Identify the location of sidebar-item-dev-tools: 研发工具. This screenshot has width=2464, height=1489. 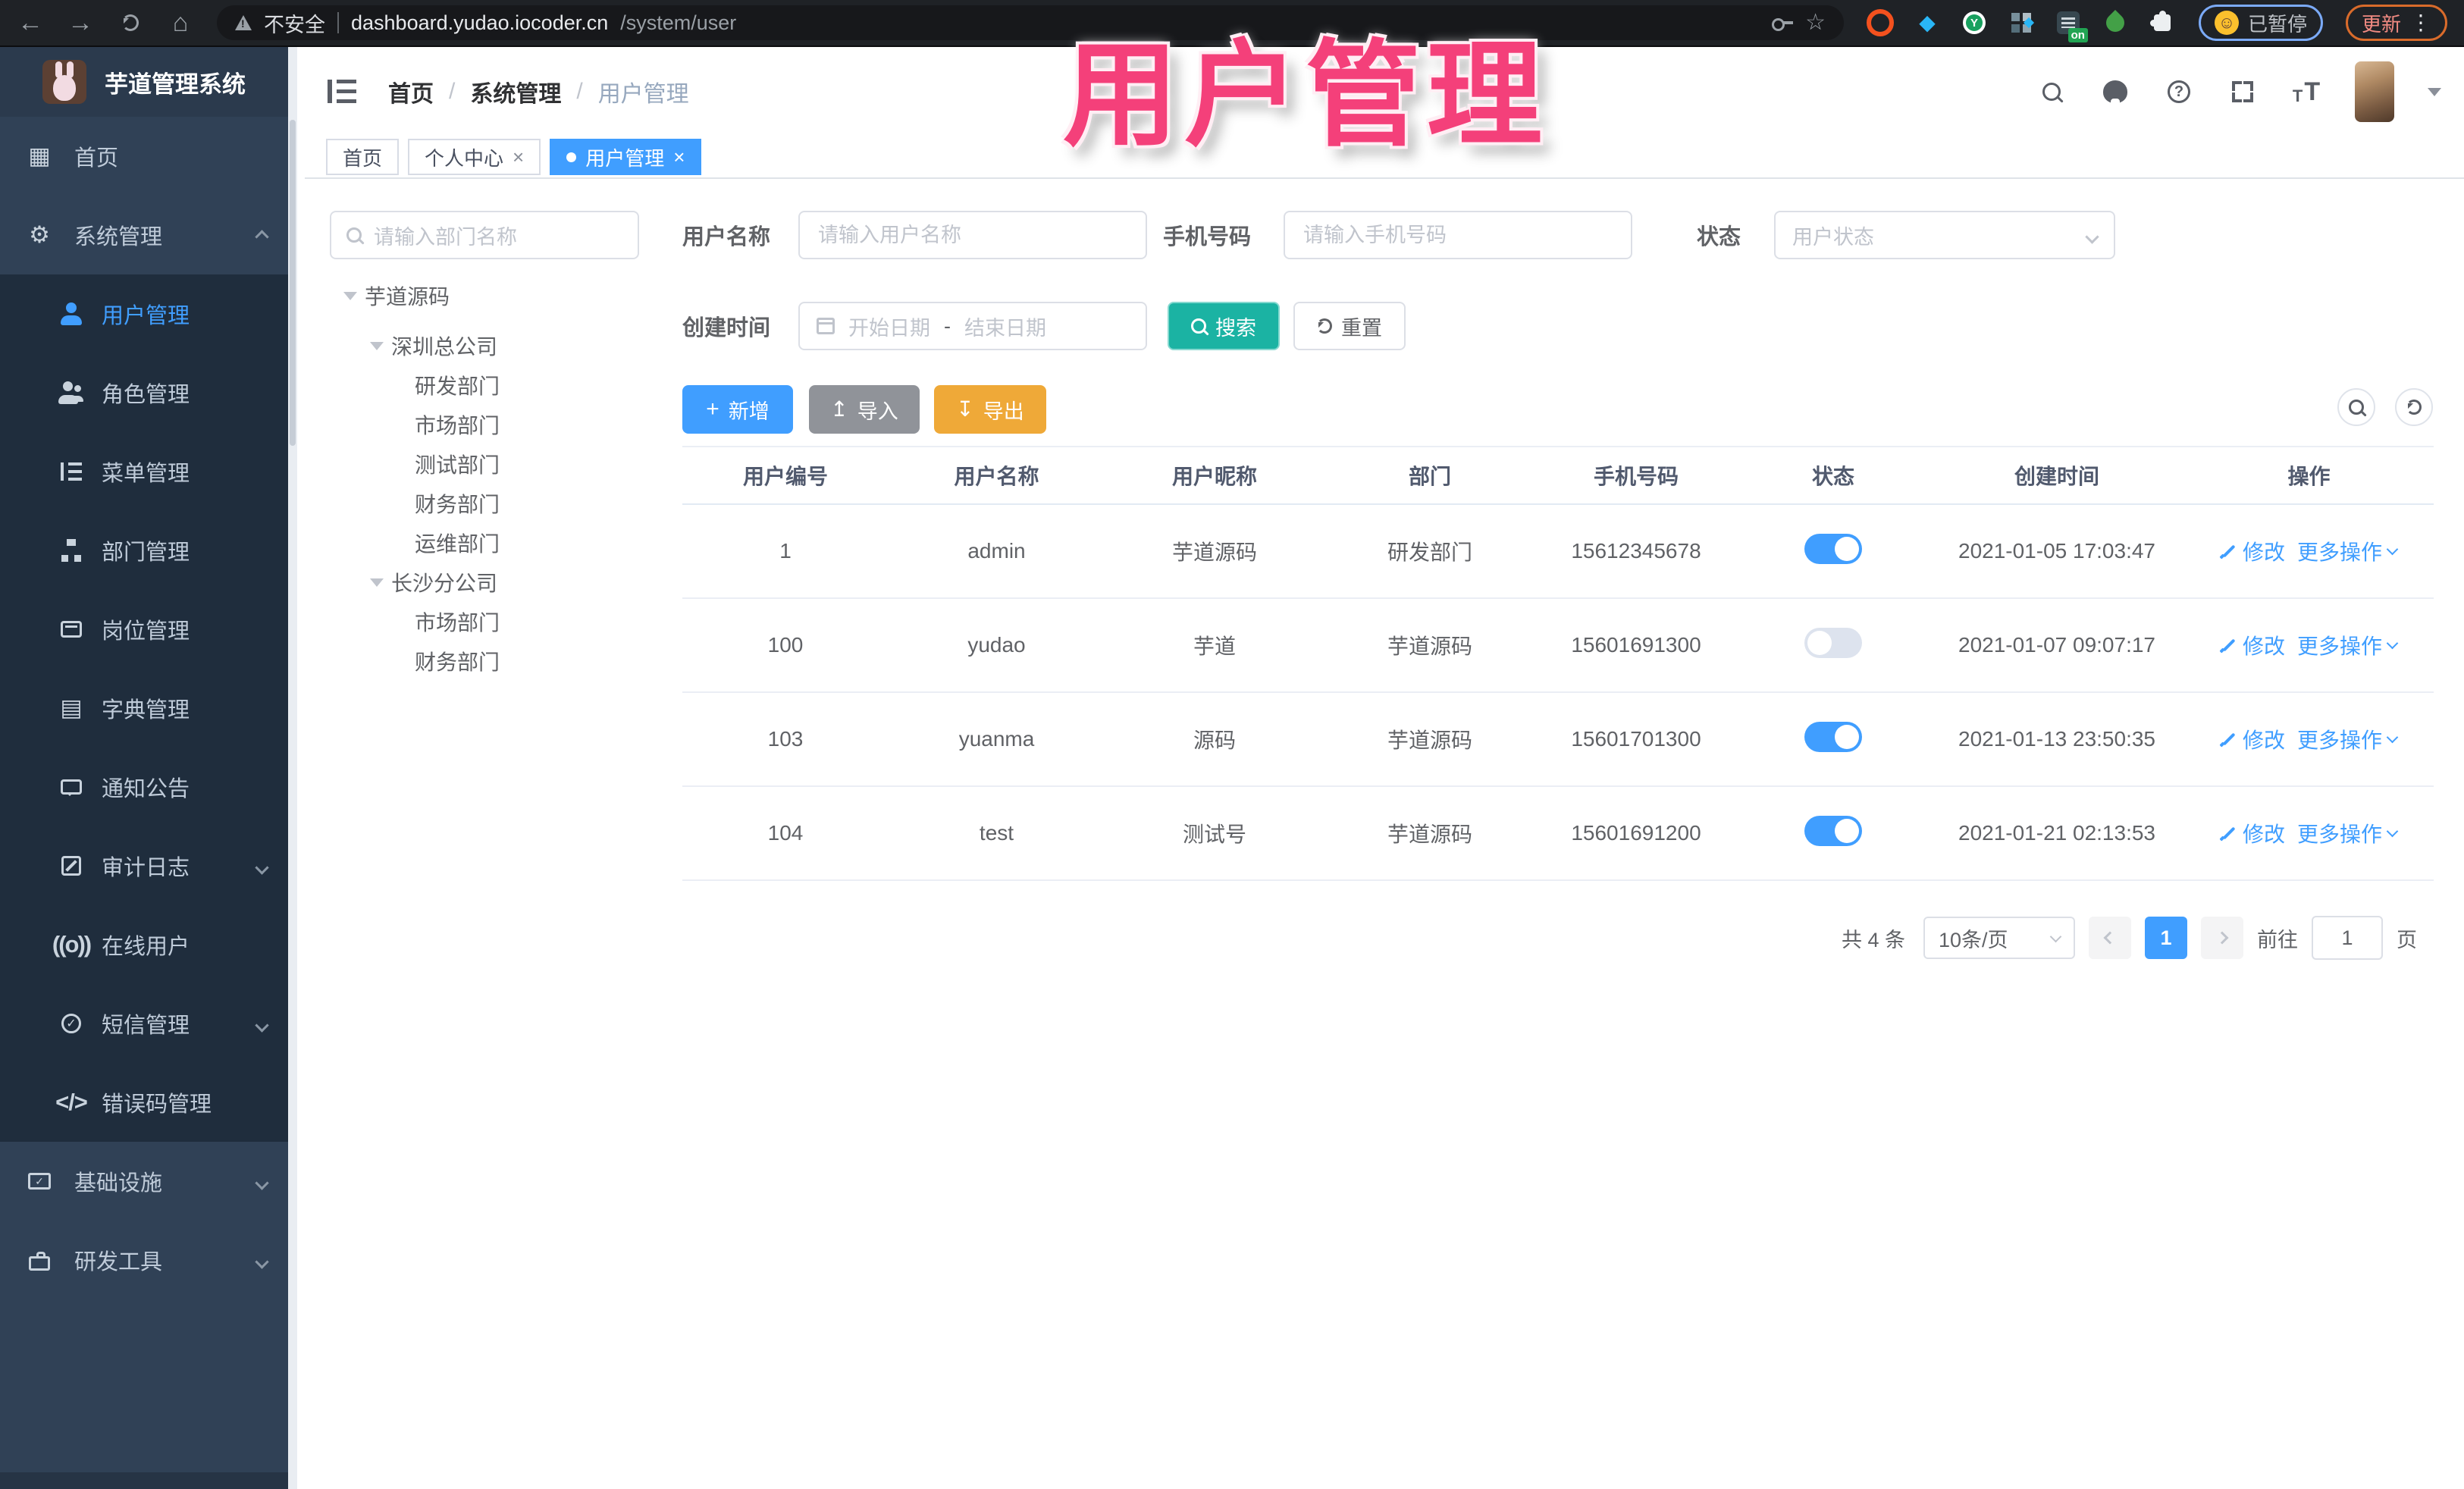
(144, 1260).